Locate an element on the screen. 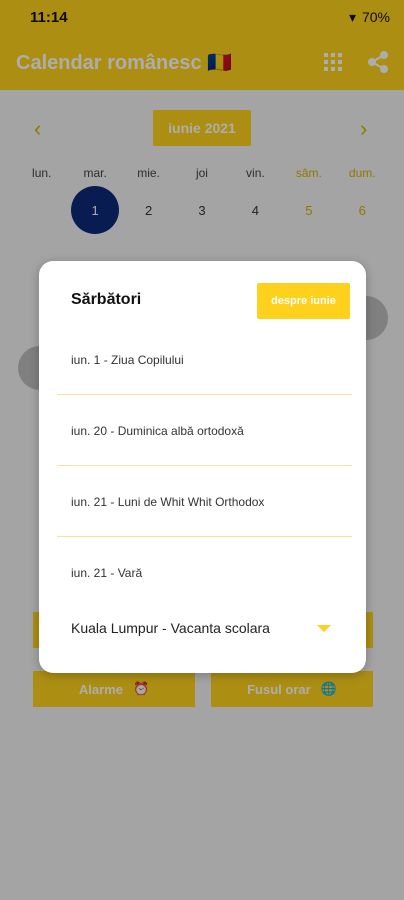 The width and height of the screenshot is (404, 900). holiday-item: iun. 21 - Vară is located at coordinates (204, 572).